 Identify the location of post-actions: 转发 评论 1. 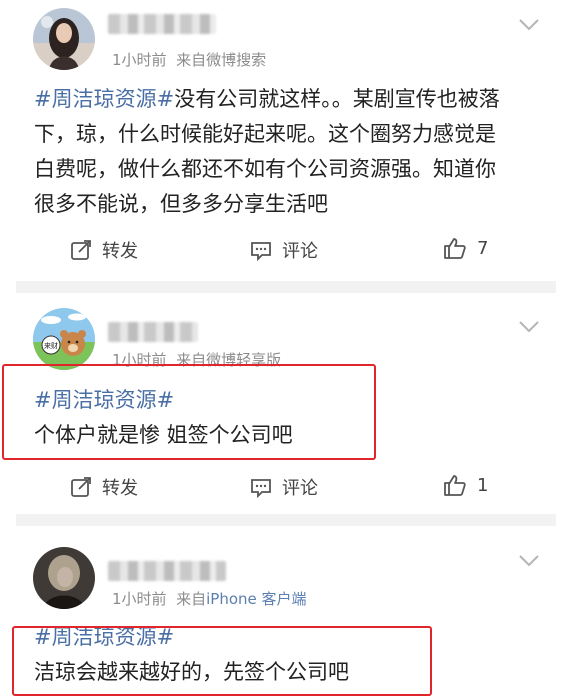
(286, 489).